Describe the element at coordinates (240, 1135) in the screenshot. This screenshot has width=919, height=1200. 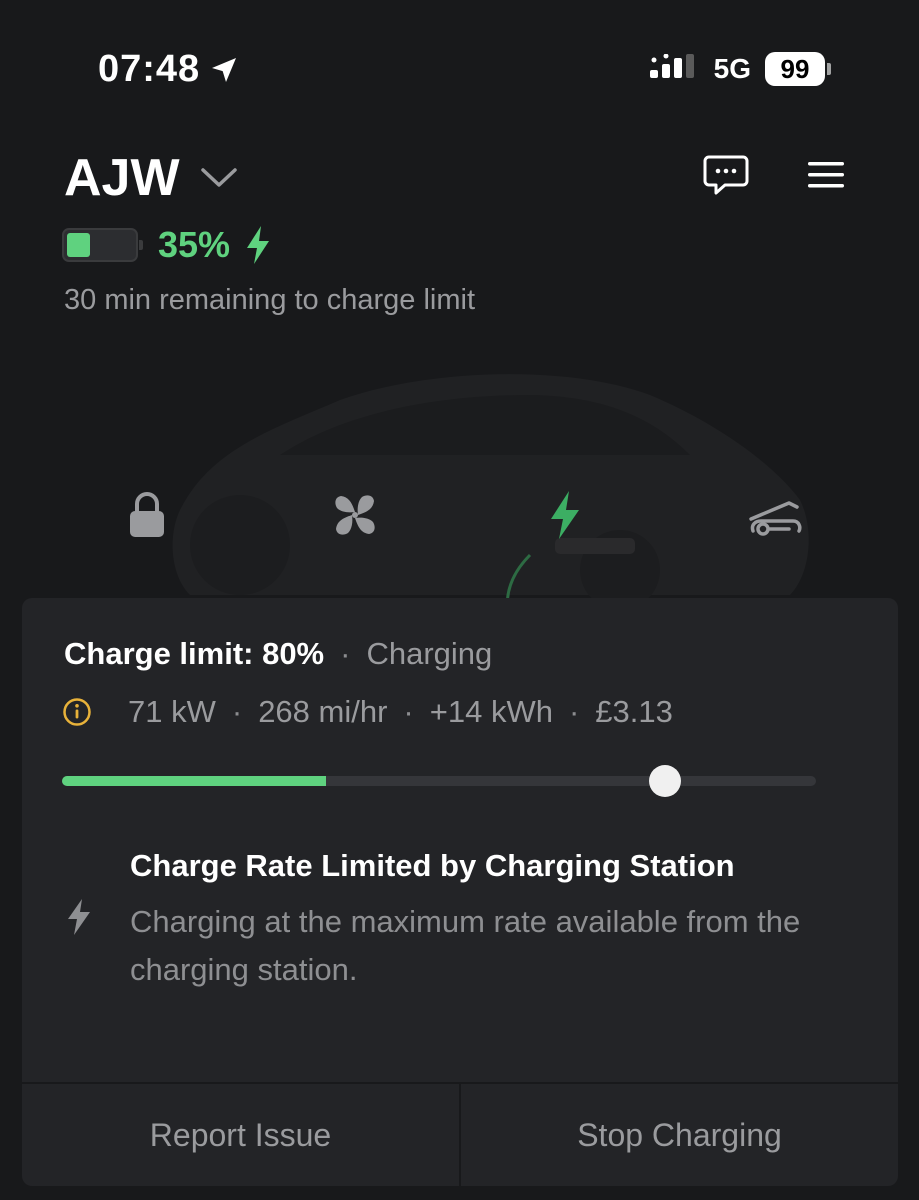
I see `report-issue-button: Report Issue` at that location.